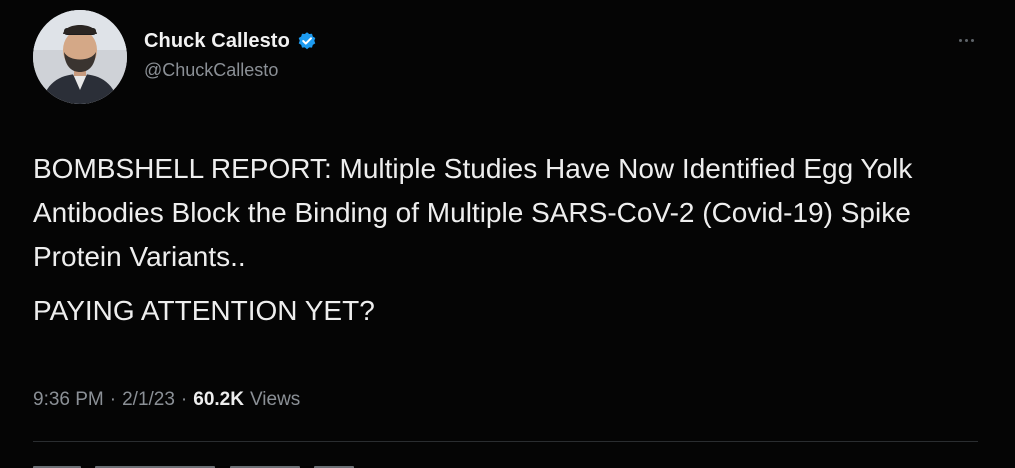 The width and height of the screenshot is (1015, 468). Describe the element at coordinates (307, 41) in the screenshot. I see `verified-badge-icon` at that location.